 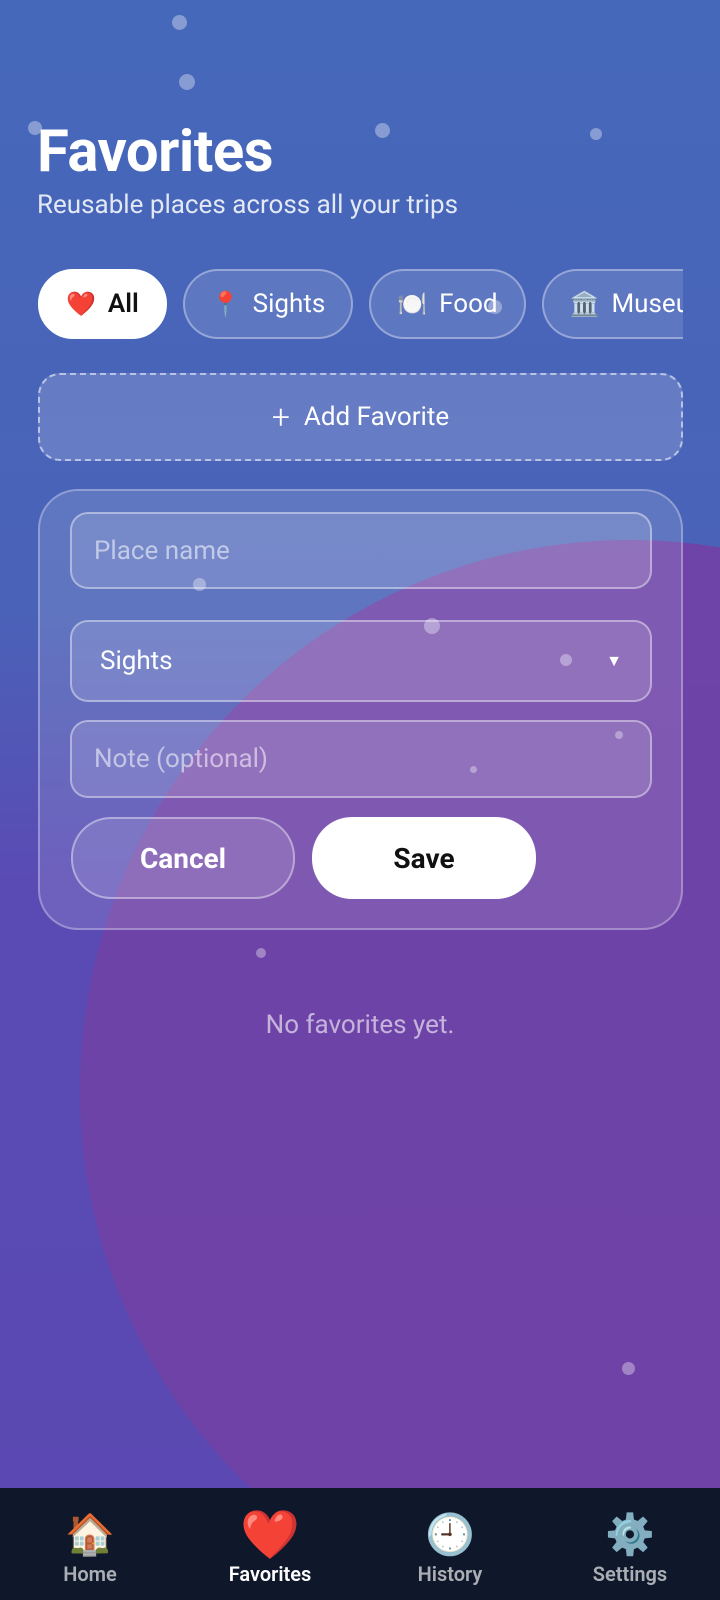 What do you see at coordinates (289, 304) in the screenshot?
I see `filter-chip-label: Sights` at bounding box center [289, 304].